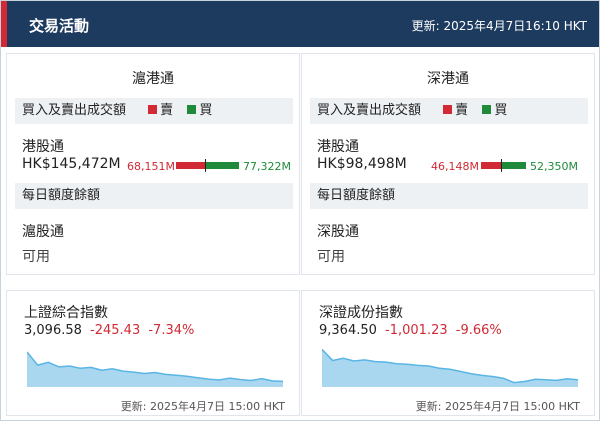  I want to click on sz-total-turnover: HK$98,498M, so click(362, 164).